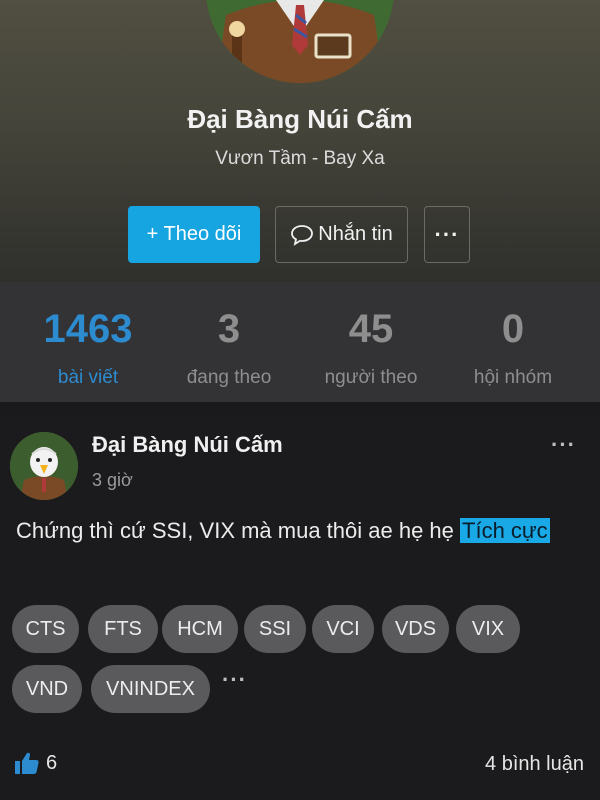  I want to click on stat-followers-label: người theo, so click(371, 377).